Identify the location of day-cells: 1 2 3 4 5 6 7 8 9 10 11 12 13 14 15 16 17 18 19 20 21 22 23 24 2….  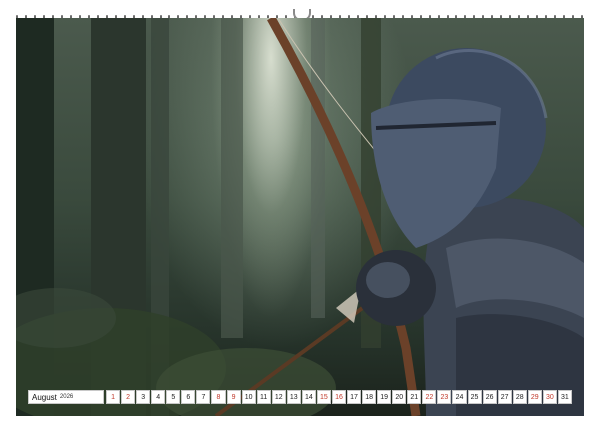
(339, 397).